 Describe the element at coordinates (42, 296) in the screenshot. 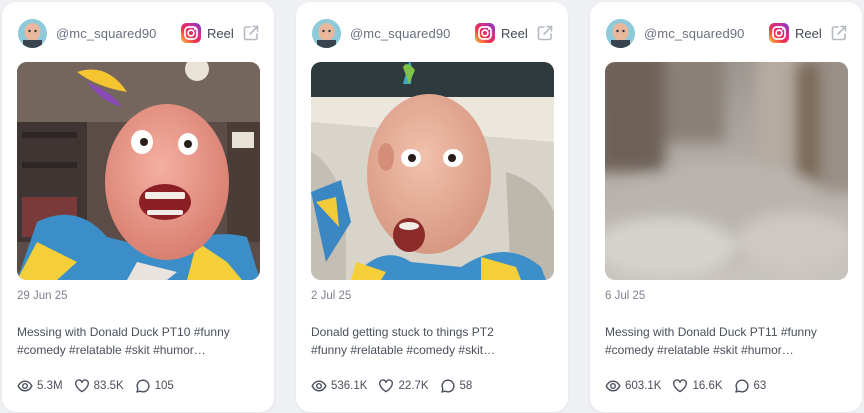

I see `post-date: 29 Jun 25` at that location.